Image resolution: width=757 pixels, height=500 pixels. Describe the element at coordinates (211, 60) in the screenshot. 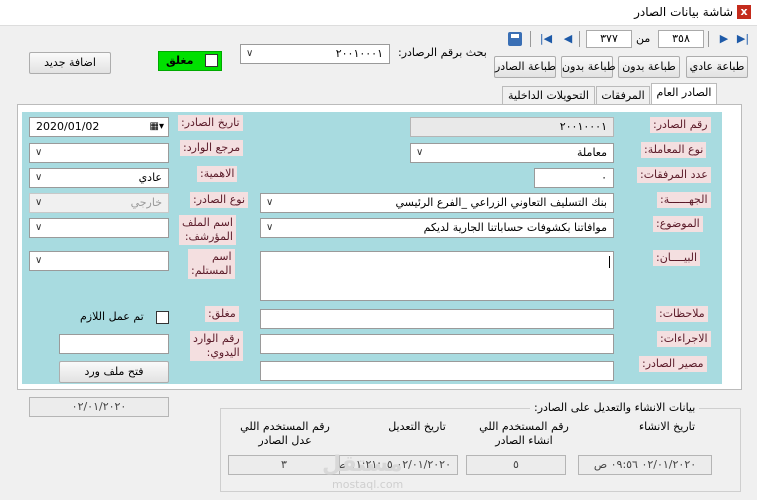

I see `closed-checkbox` at that location.